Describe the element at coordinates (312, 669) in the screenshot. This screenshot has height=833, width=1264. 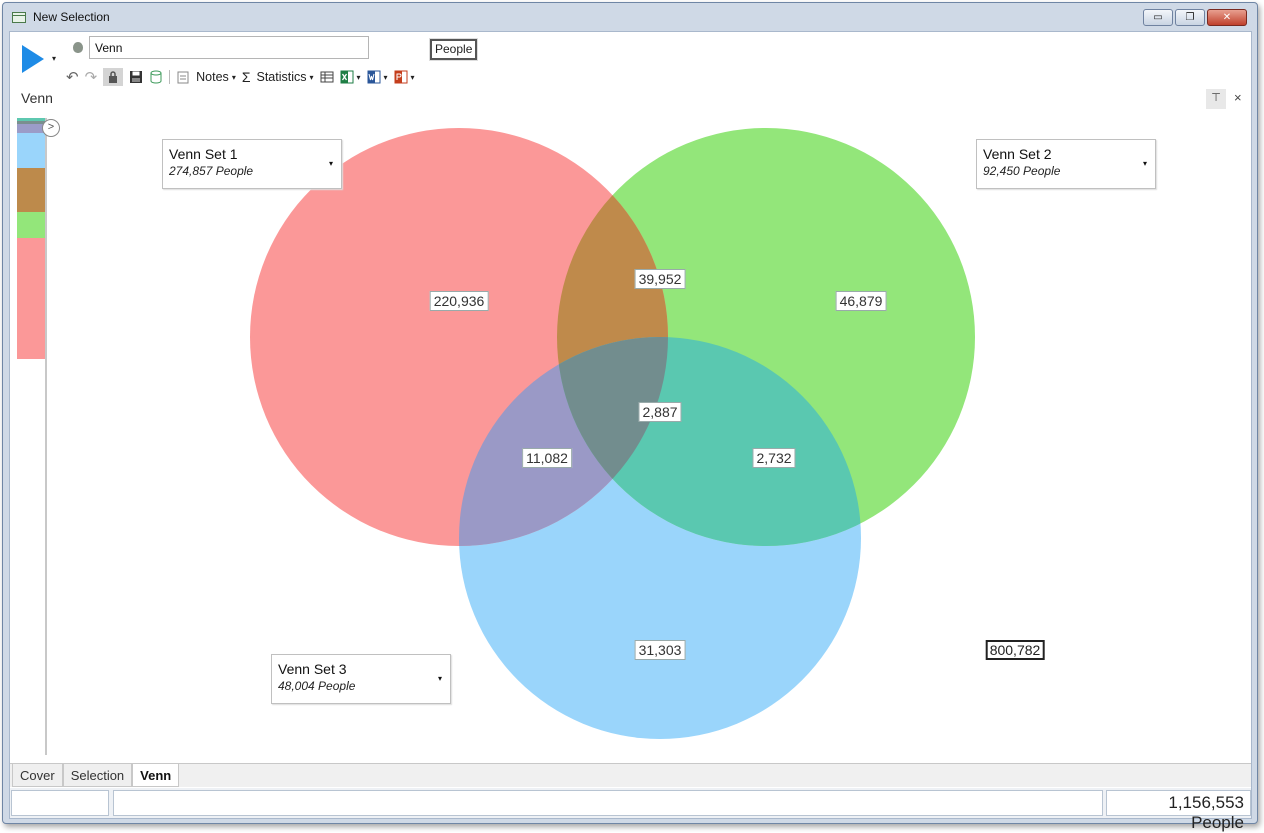
I see `set3-name: Venn Set 3` at that location.